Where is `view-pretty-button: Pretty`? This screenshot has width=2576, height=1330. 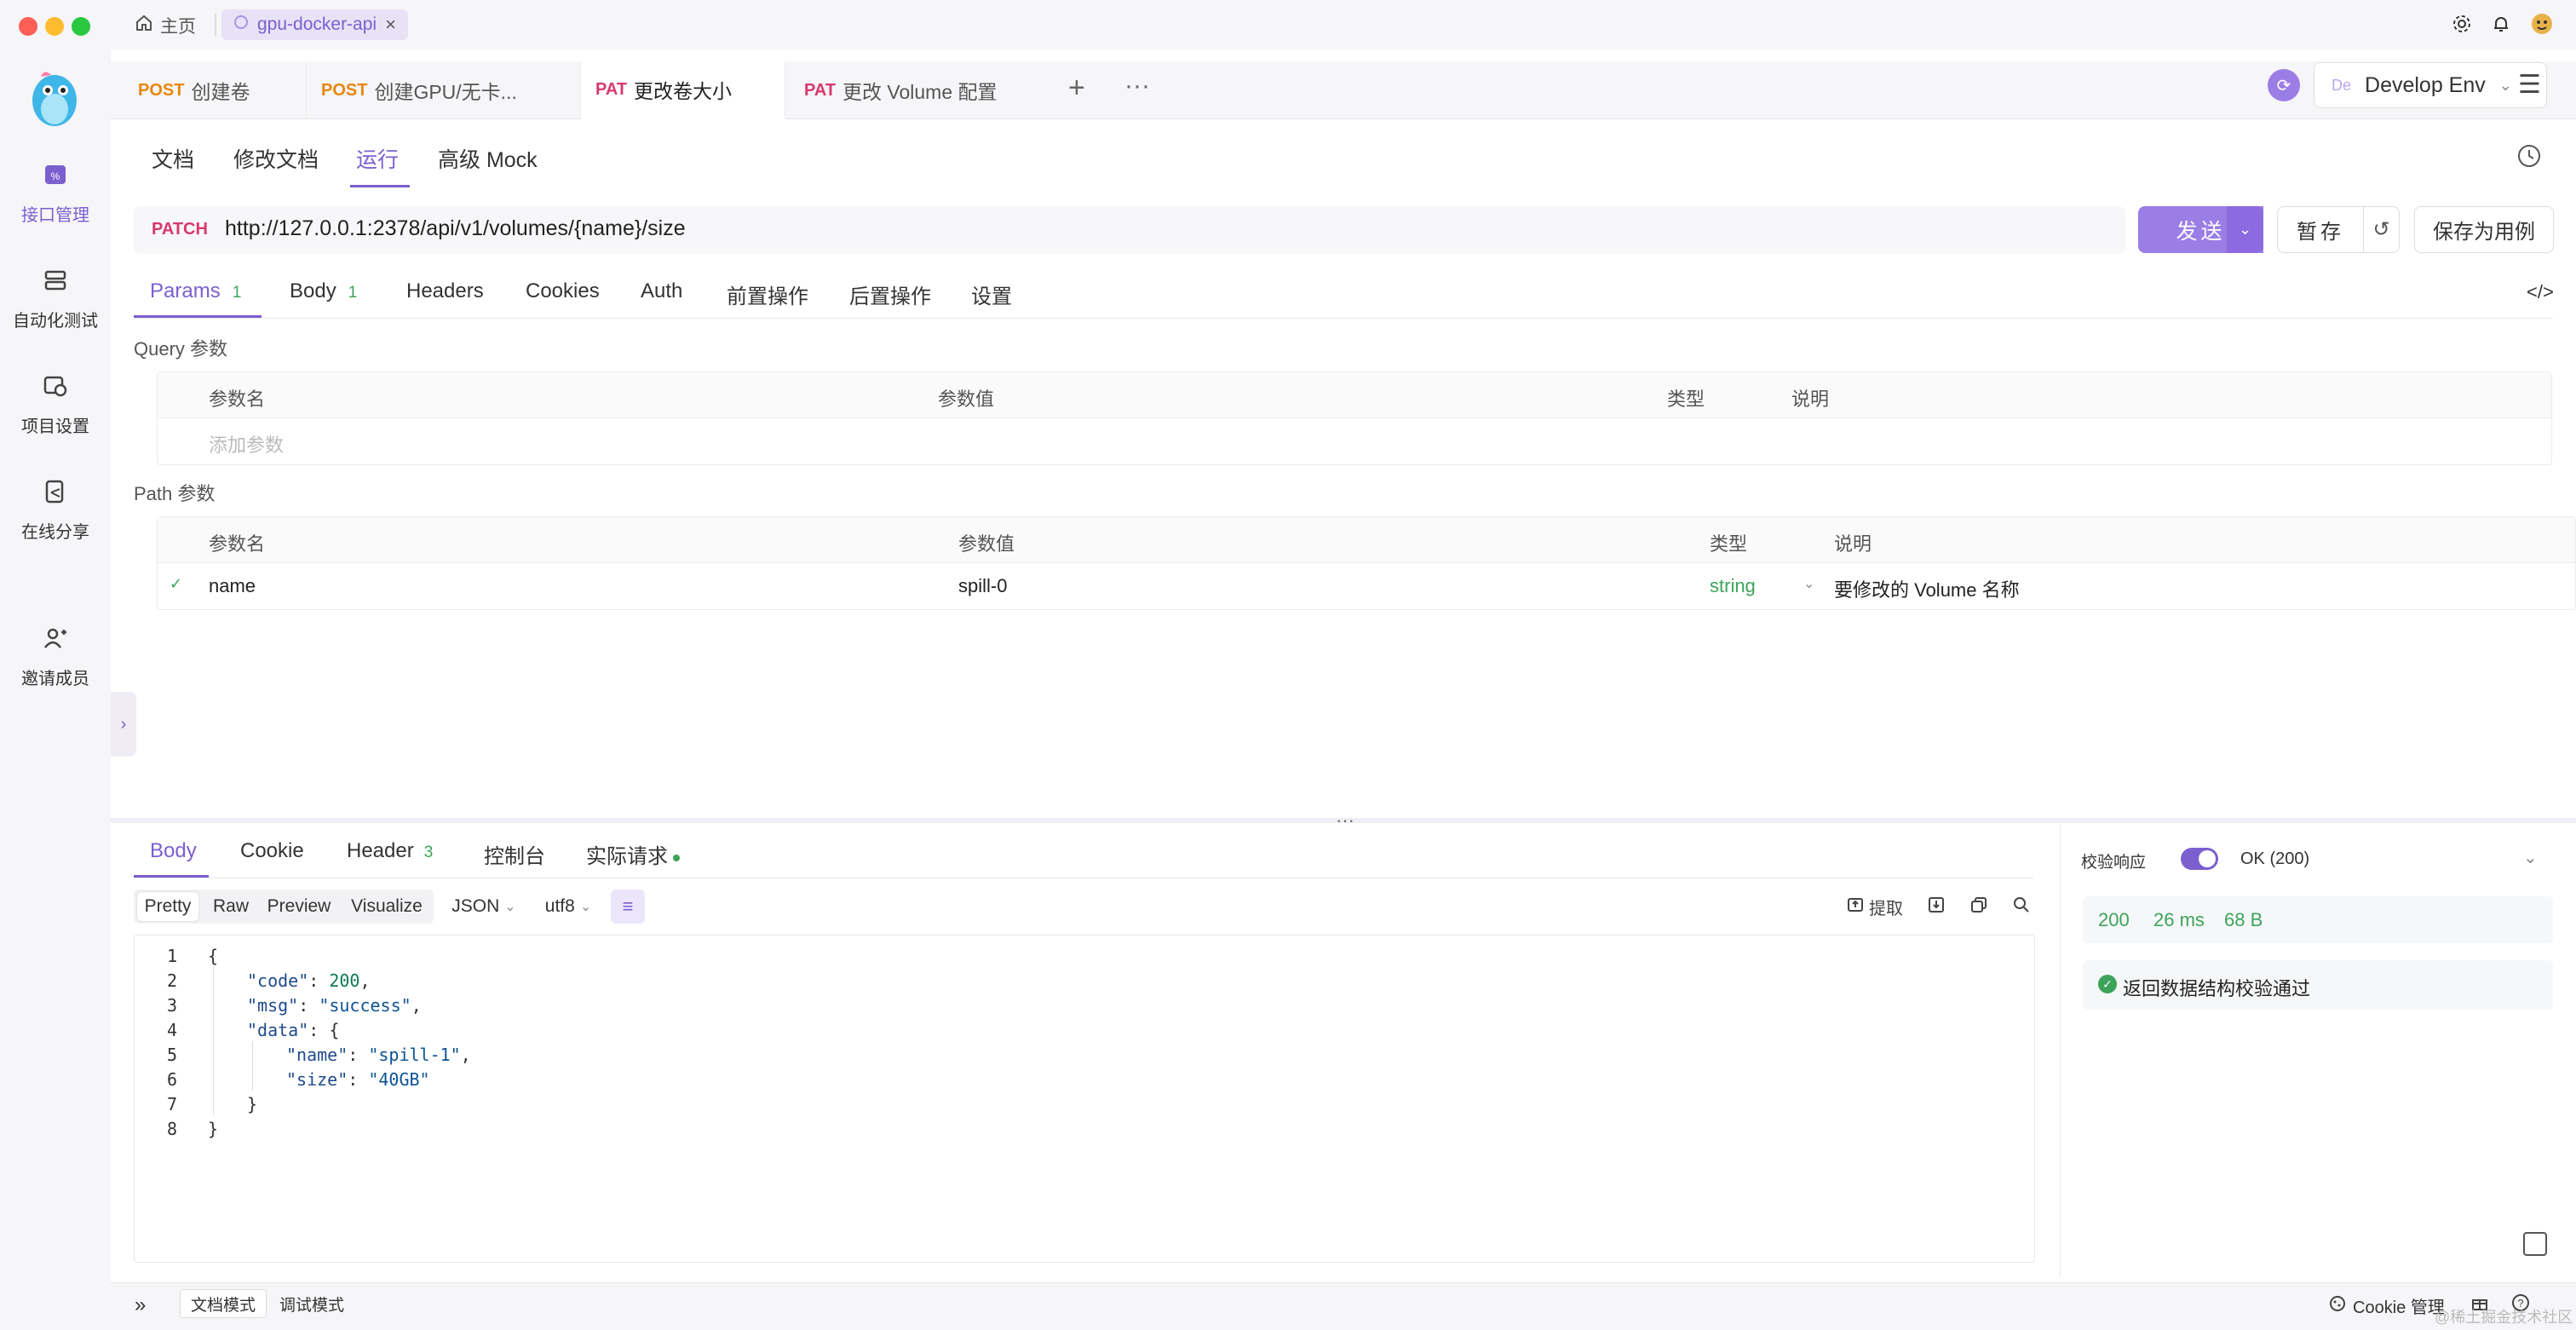 view-pretty-button: Pretty is located at coordinates (168, 907).